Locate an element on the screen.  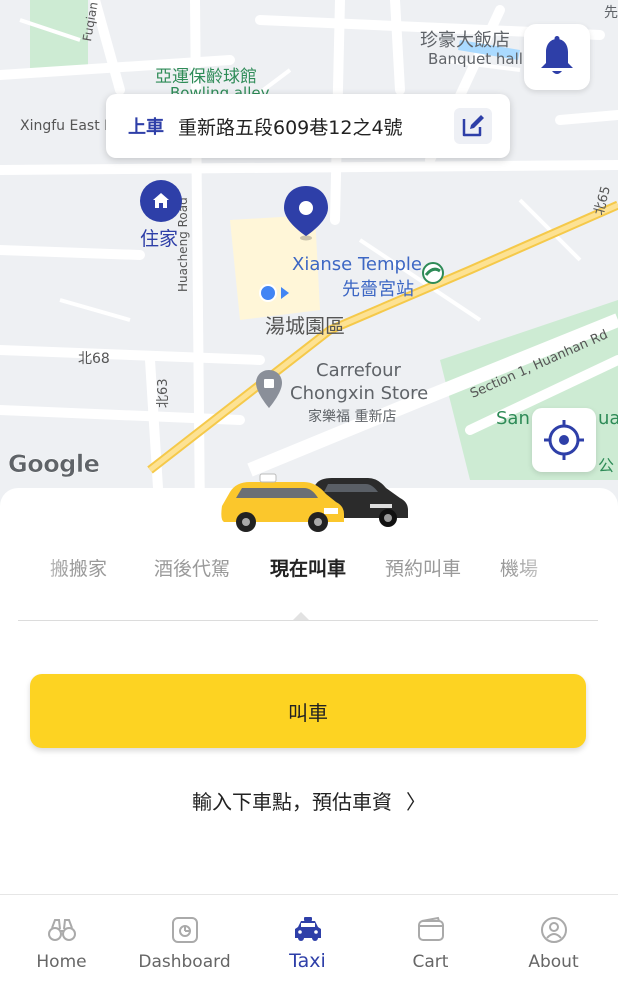
bell-icon is located at coordinates (557, 55).